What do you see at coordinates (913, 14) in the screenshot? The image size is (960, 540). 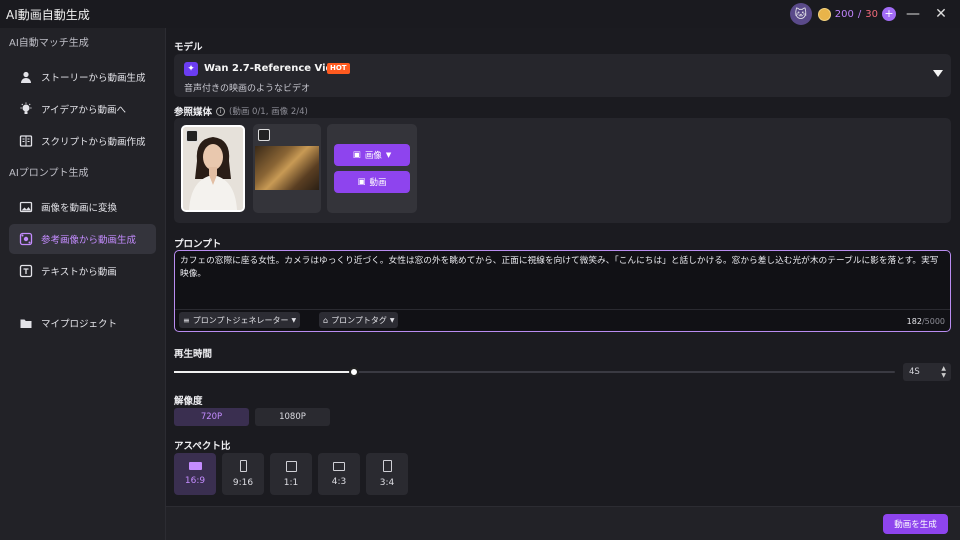 I see `minimize-button: —` at bounding box center [913, 14].